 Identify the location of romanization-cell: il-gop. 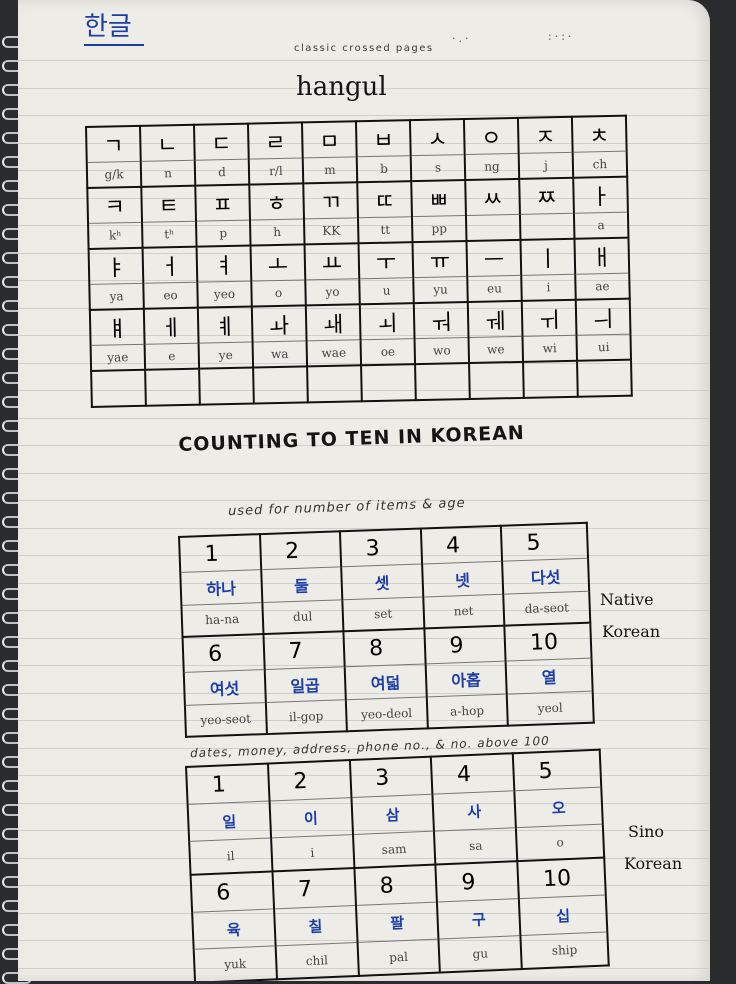
(306, 717).